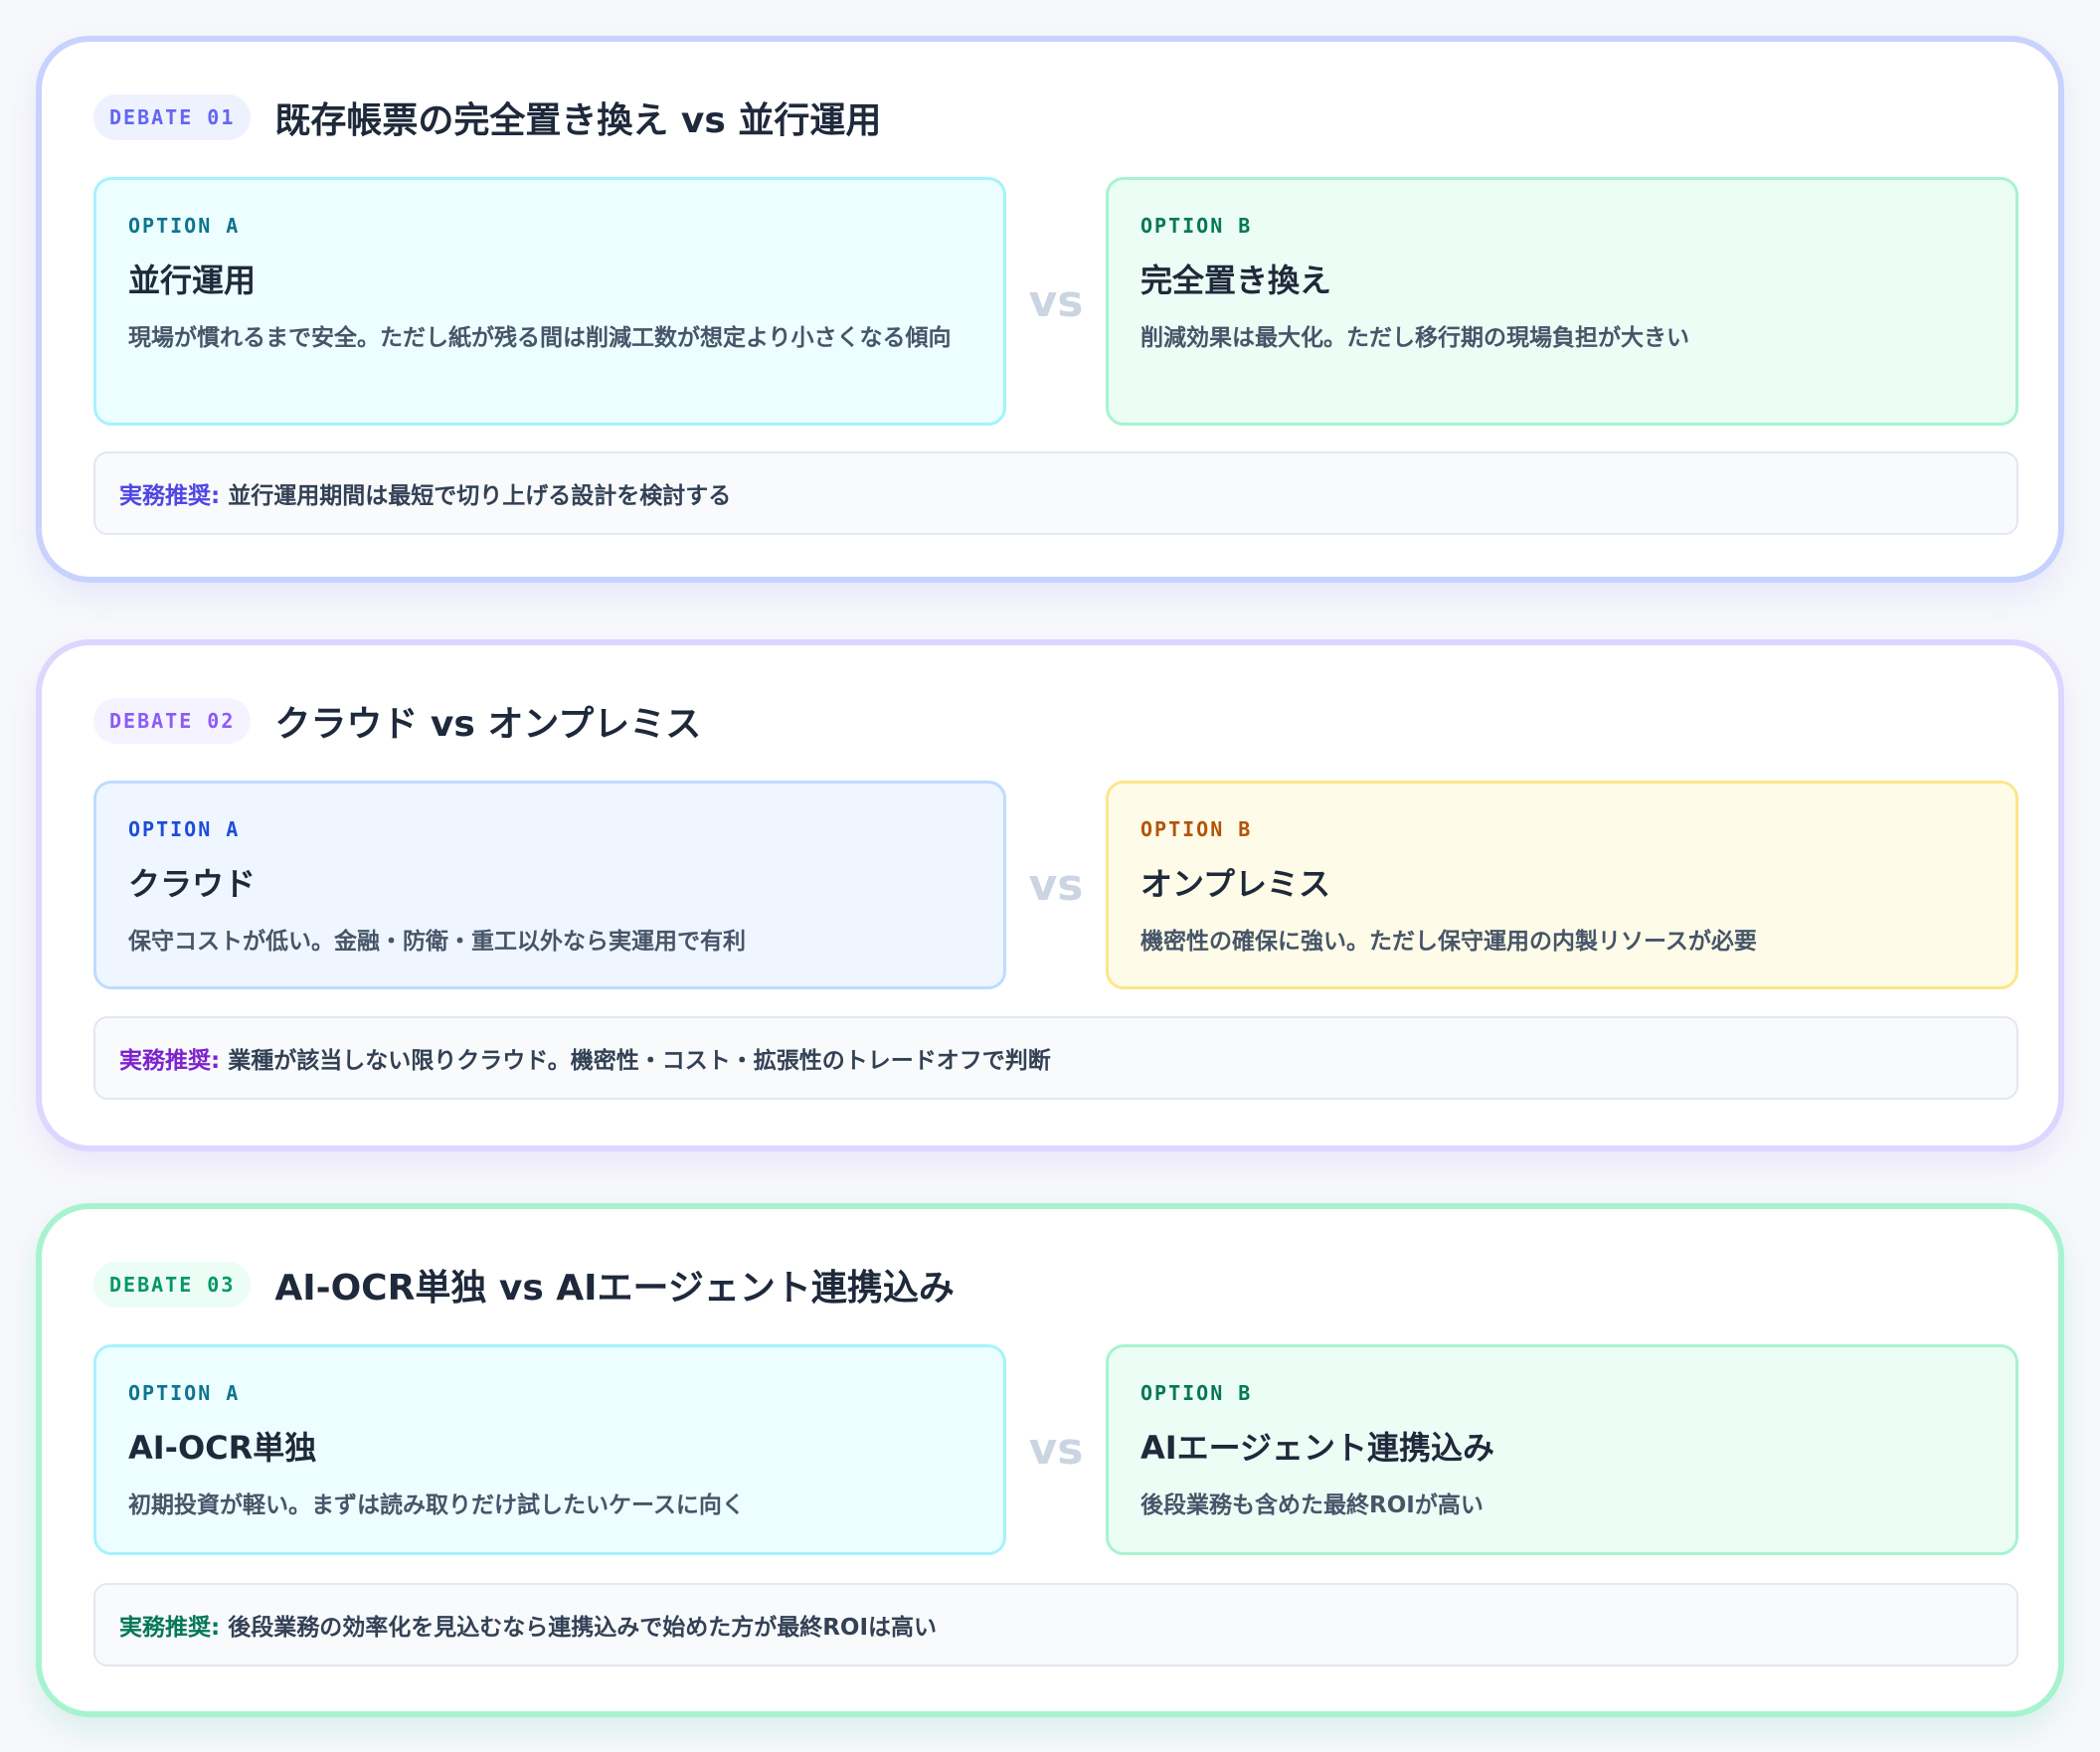 The height and width of the screenshot is (1752, 2100). What do you see at coordinates (223, 1448) in the screenshot?
I see `option-a-title: AI-OCR単独` at bounding box center [223, 1448].